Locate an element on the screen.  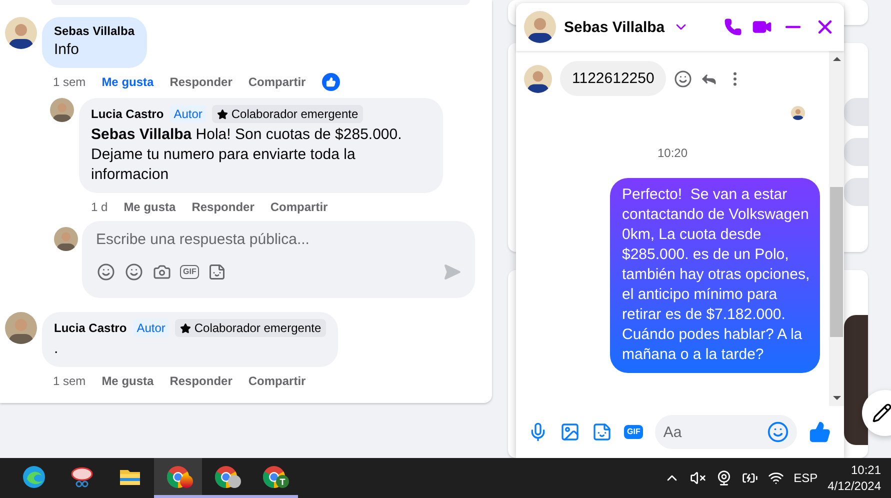
taskbar-app is located at coordinates (178, 478).